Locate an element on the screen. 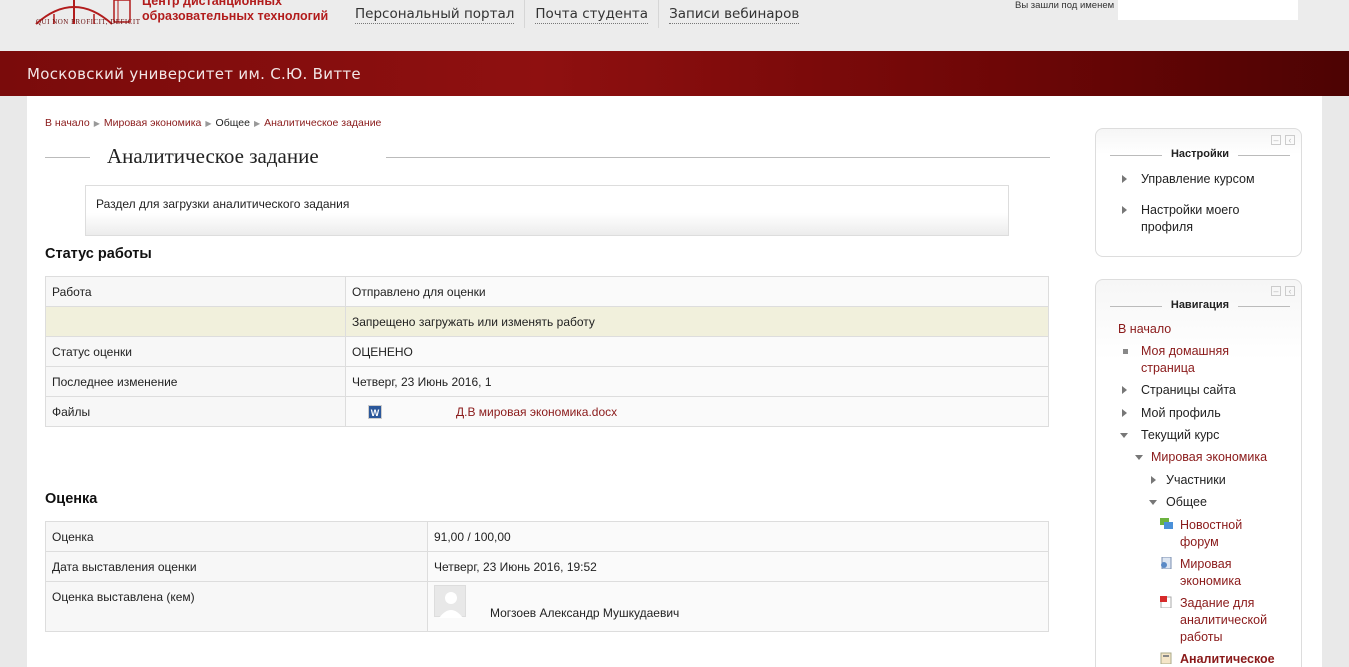  nav-personal-portal: Персональный портал is located at coordinates (435, 14).